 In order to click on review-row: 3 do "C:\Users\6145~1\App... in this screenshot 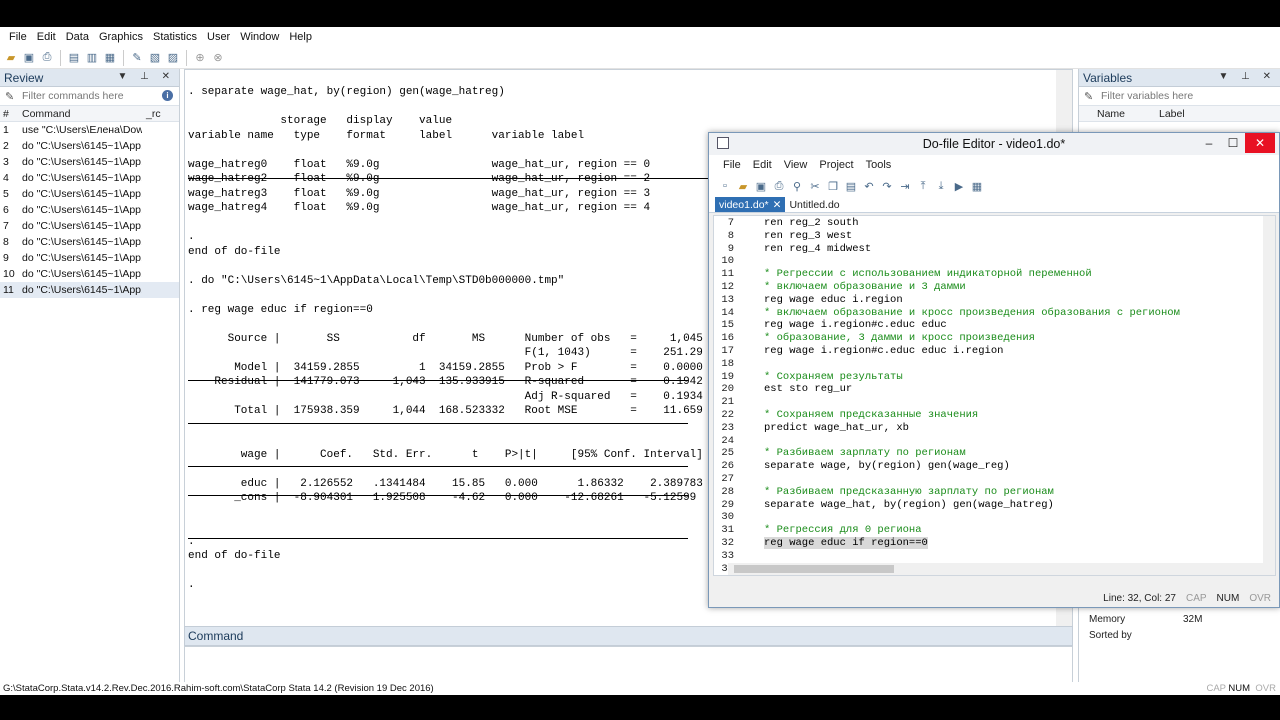, I will do `click(89, 162)`.